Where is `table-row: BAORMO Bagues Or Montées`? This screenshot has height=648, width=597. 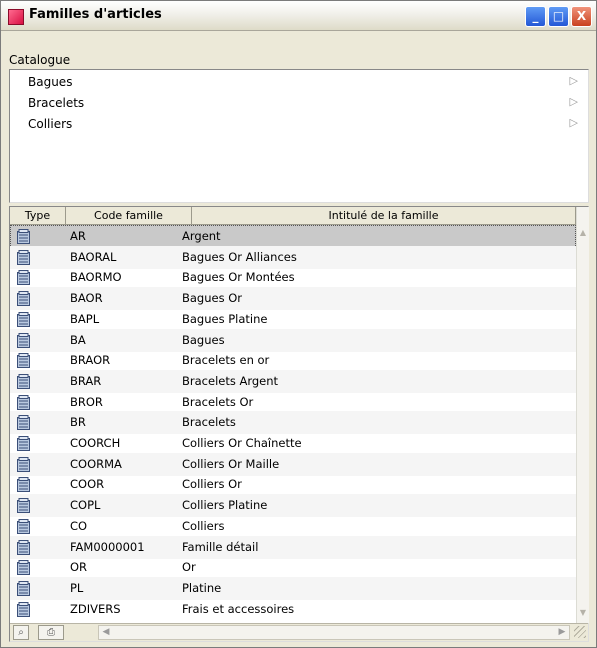
table-row: BAORMO Bagues Or Montées is located at coordinates (293, 277).